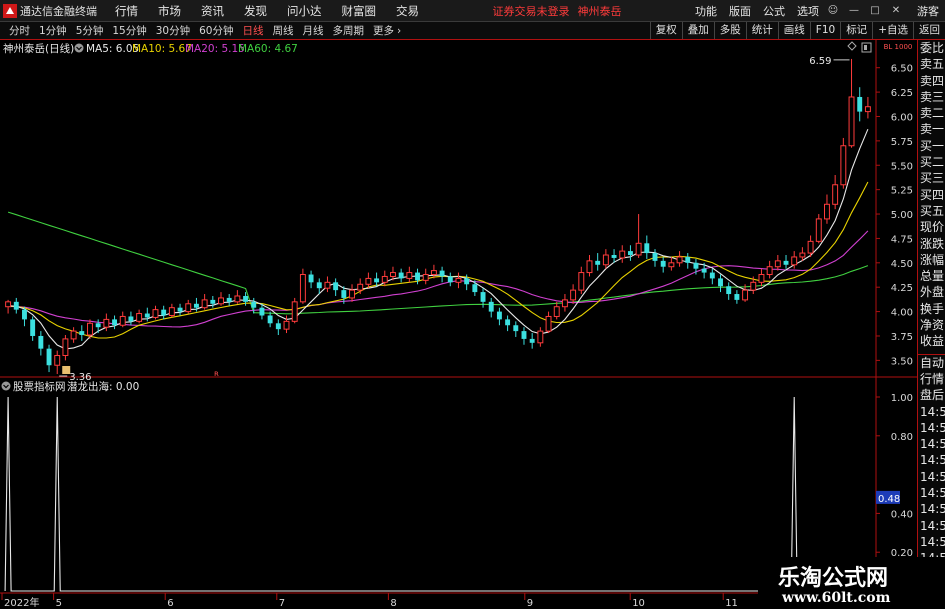  I want to click on watermark: 乐淘公式网 www.60lt.com, so click(851, 583).